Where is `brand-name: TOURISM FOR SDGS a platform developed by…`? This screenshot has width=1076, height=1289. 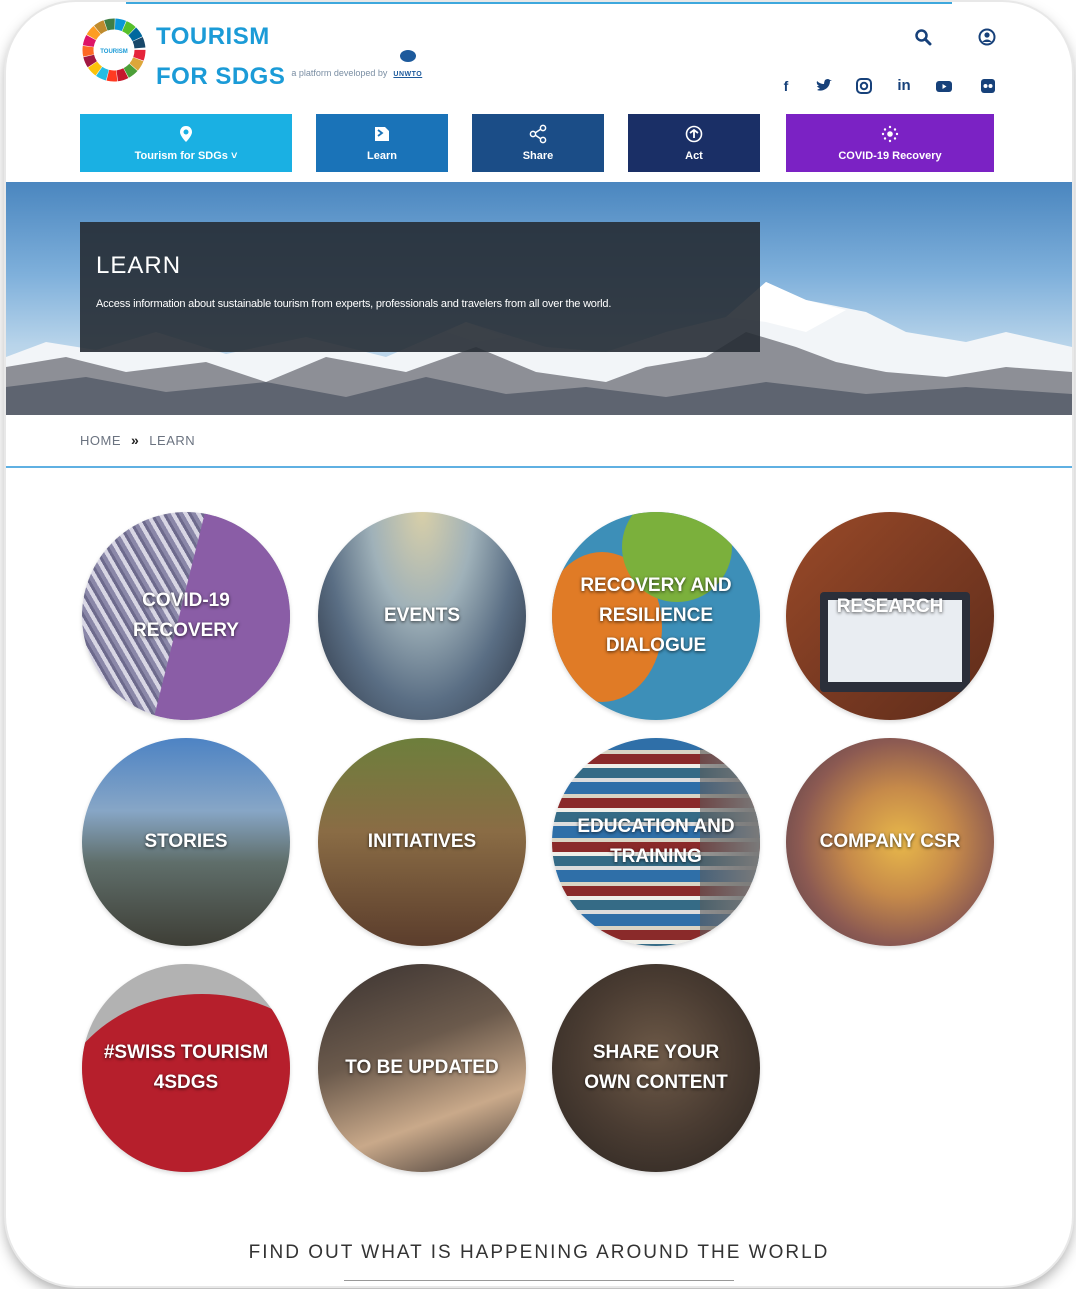 brand-name: TOURISM FOR SDGS a platform developed by… is located at coordinates (289, 57).